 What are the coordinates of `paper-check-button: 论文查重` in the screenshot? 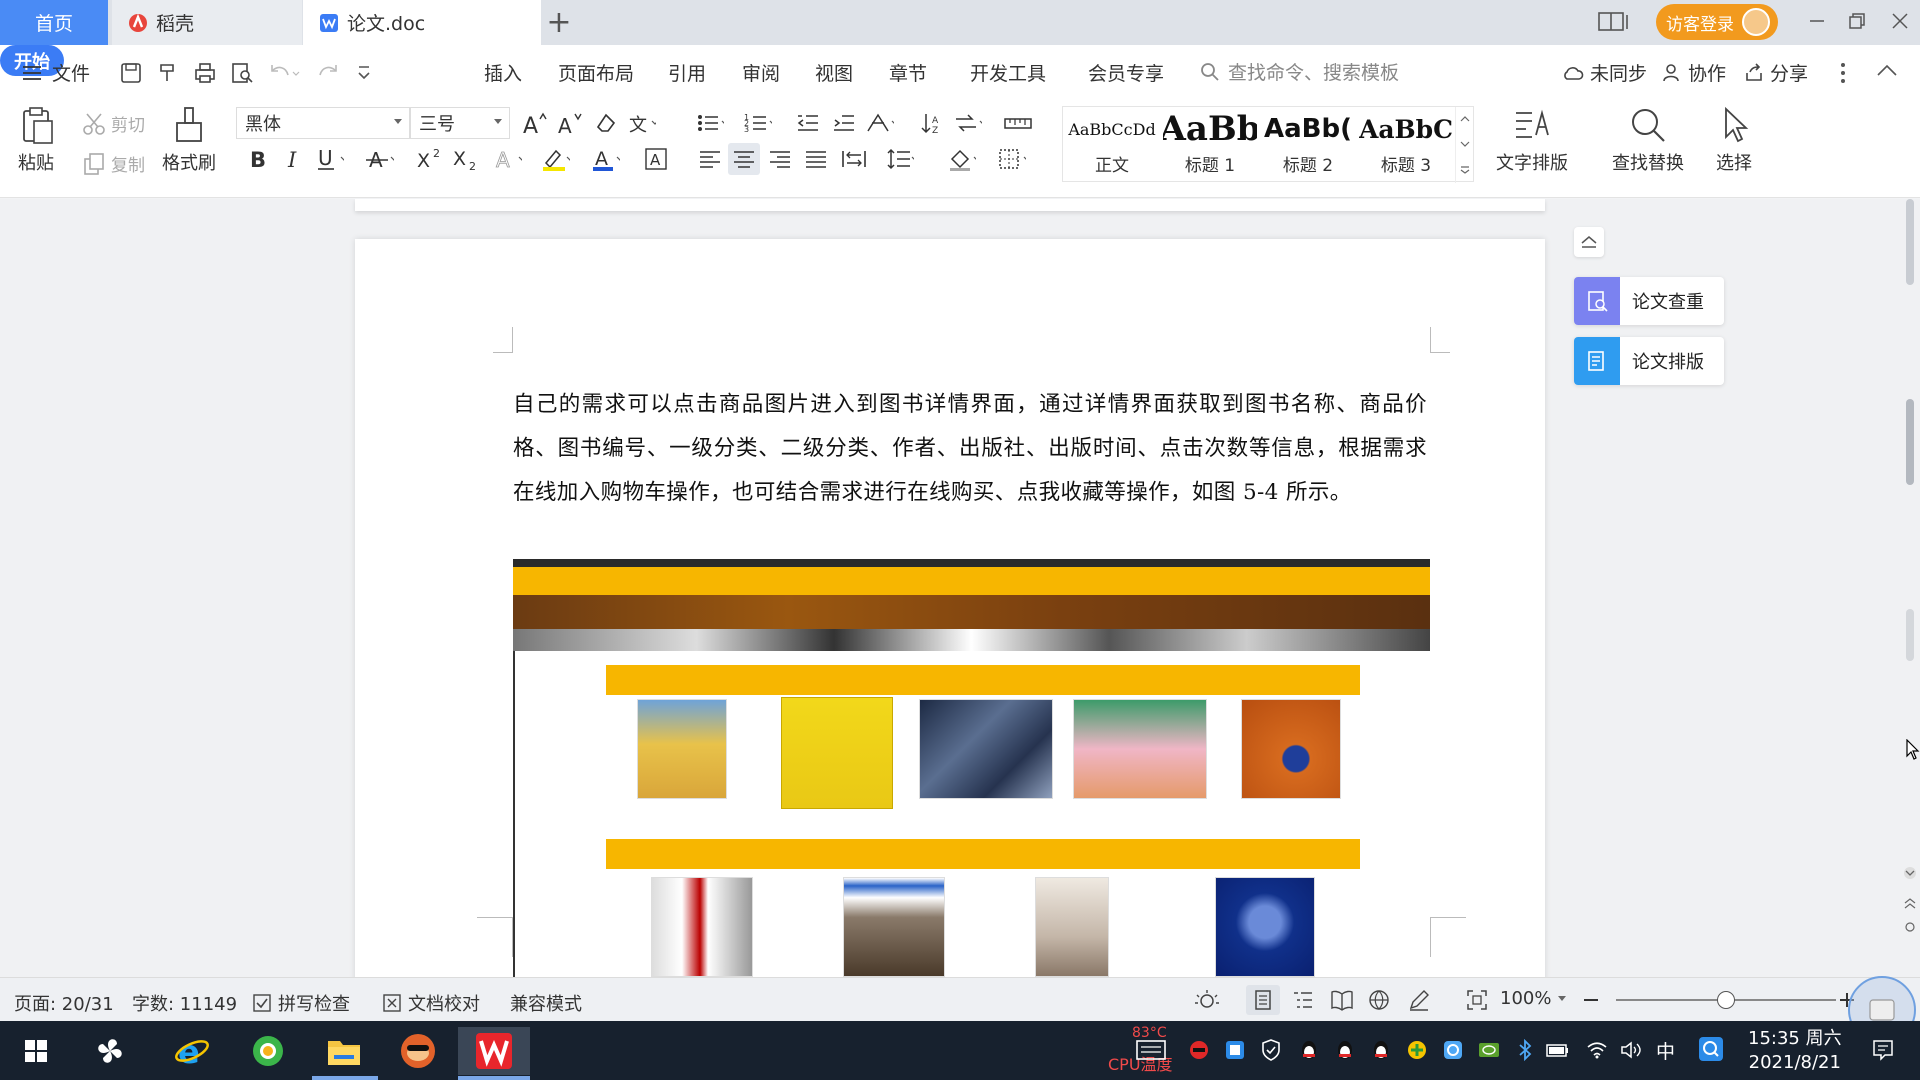 It's located at (1649, 301).